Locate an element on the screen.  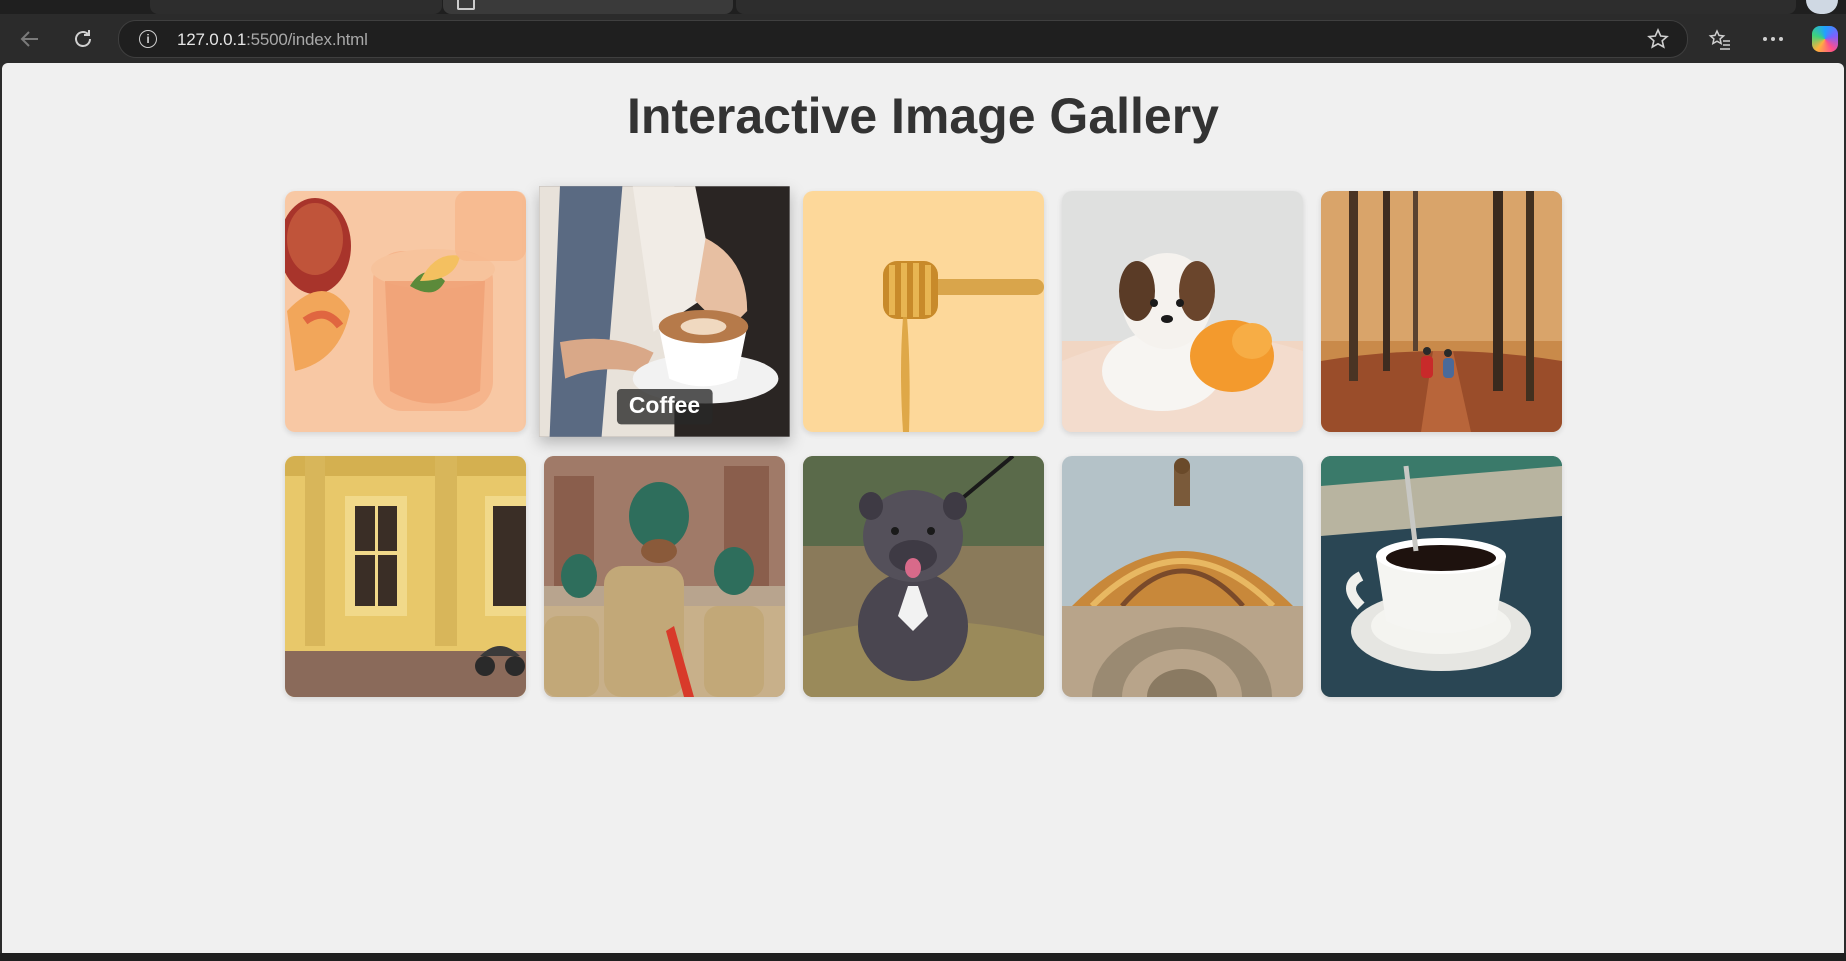
page-title: Interactive Image Gallery is located at coordinates (923, 116).